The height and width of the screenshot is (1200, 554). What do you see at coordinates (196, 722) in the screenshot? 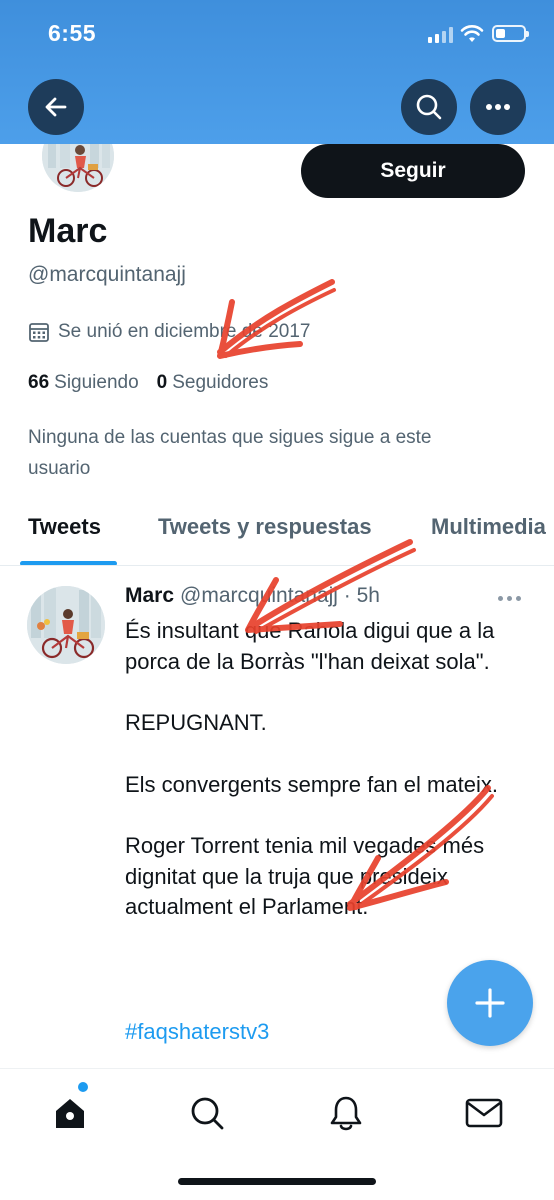
I see `tweet-paragraph: REPUGNANT.` at bounding box center [196, 722].